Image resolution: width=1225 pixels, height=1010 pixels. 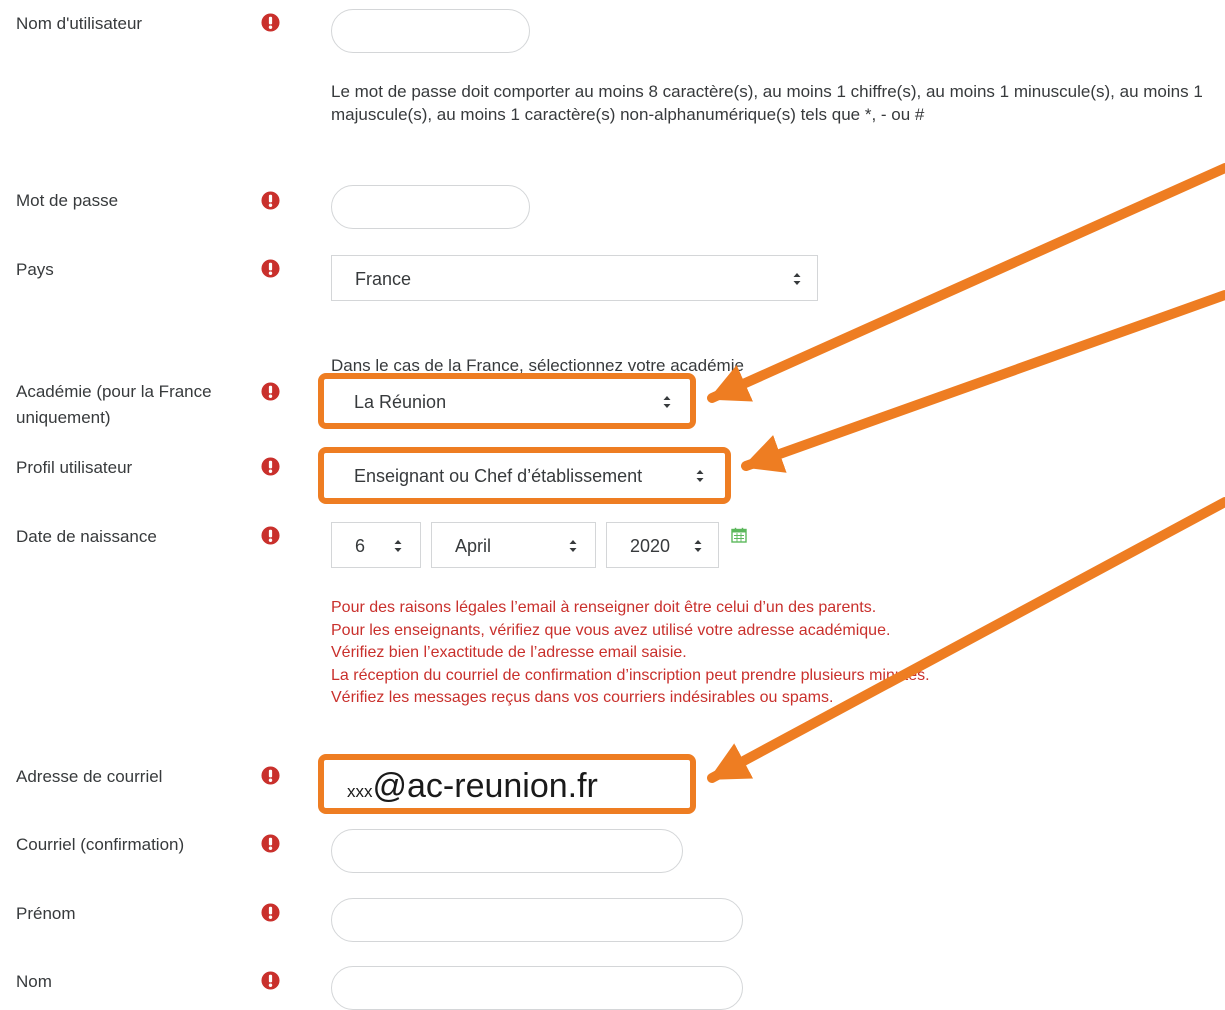 I want to click on academy-highlight-box, so click(x=507, y=401).